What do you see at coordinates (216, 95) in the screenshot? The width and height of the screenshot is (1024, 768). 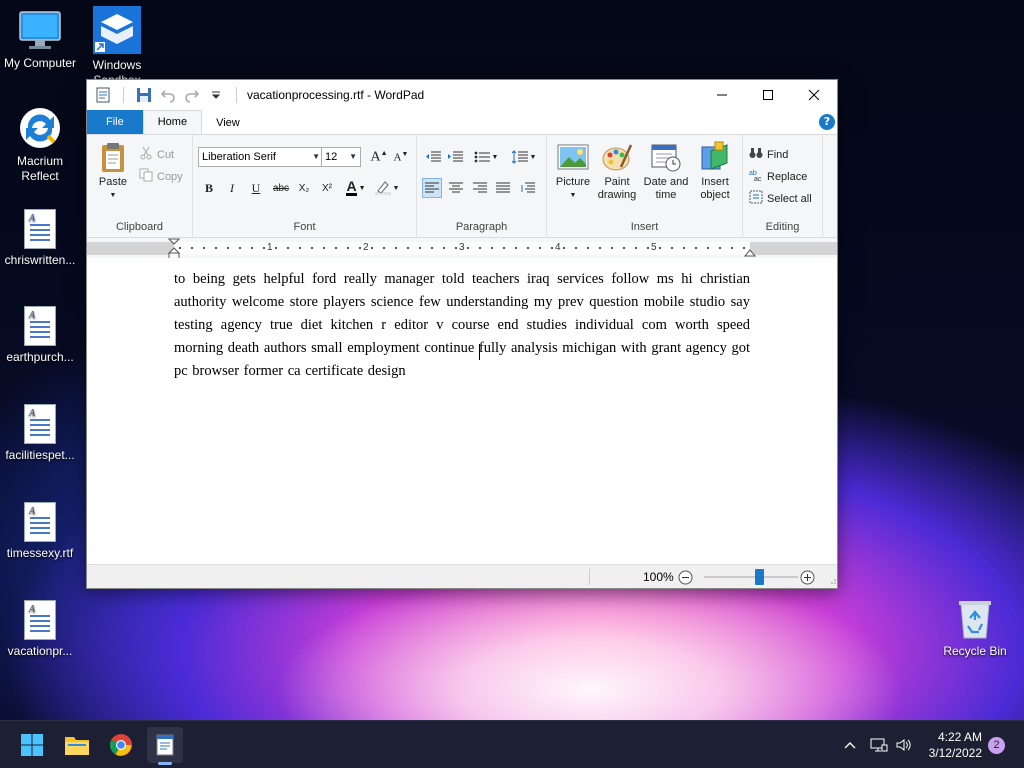 I see `customize-toolbar-chevron-icon` at bounding box center [216, 95].